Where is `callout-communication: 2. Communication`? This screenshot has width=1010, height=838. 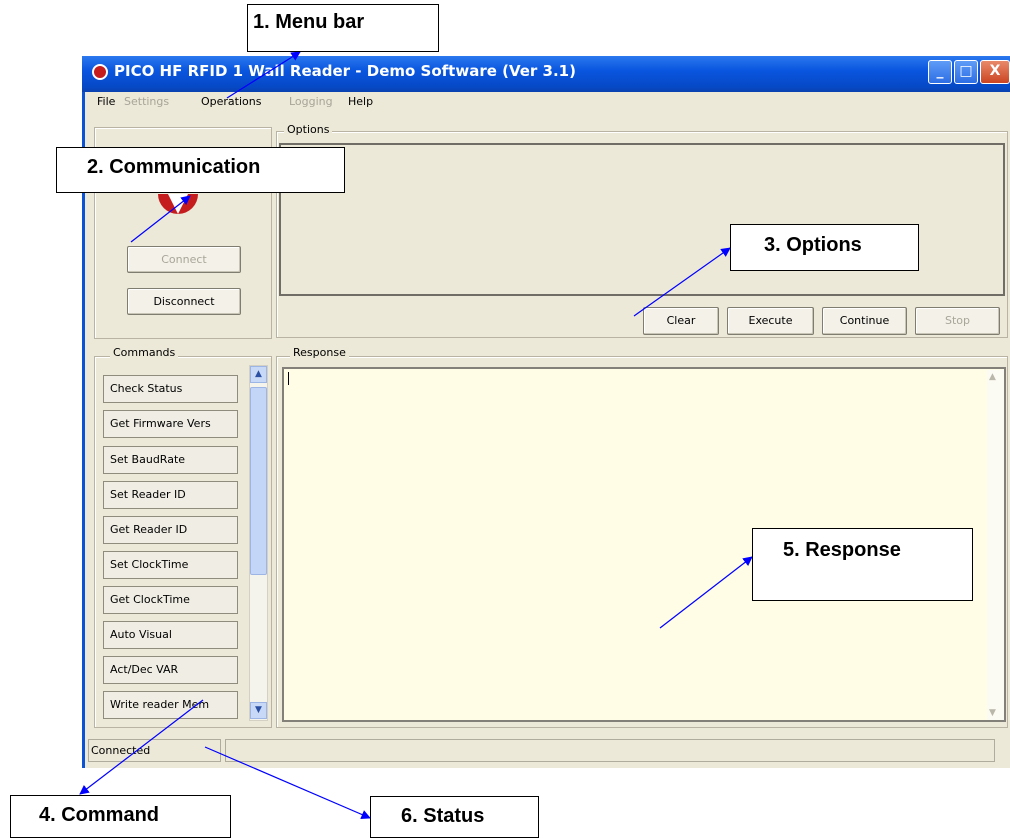 callout-communication: 2. Communication is located at coordinates (200, 170).